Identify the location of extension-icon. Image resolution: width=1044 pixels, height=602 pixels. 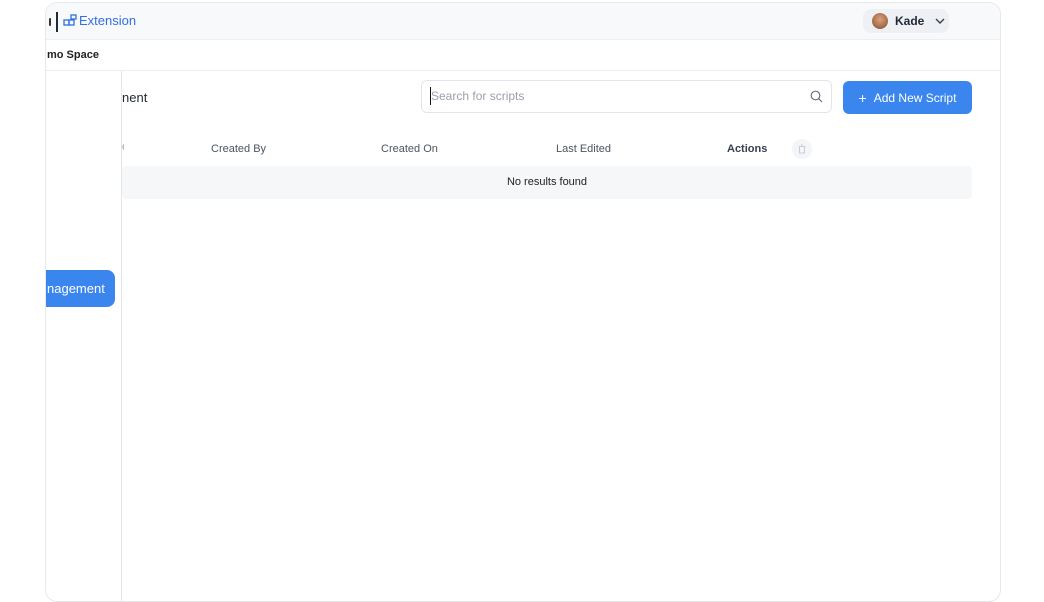
(70, 19).